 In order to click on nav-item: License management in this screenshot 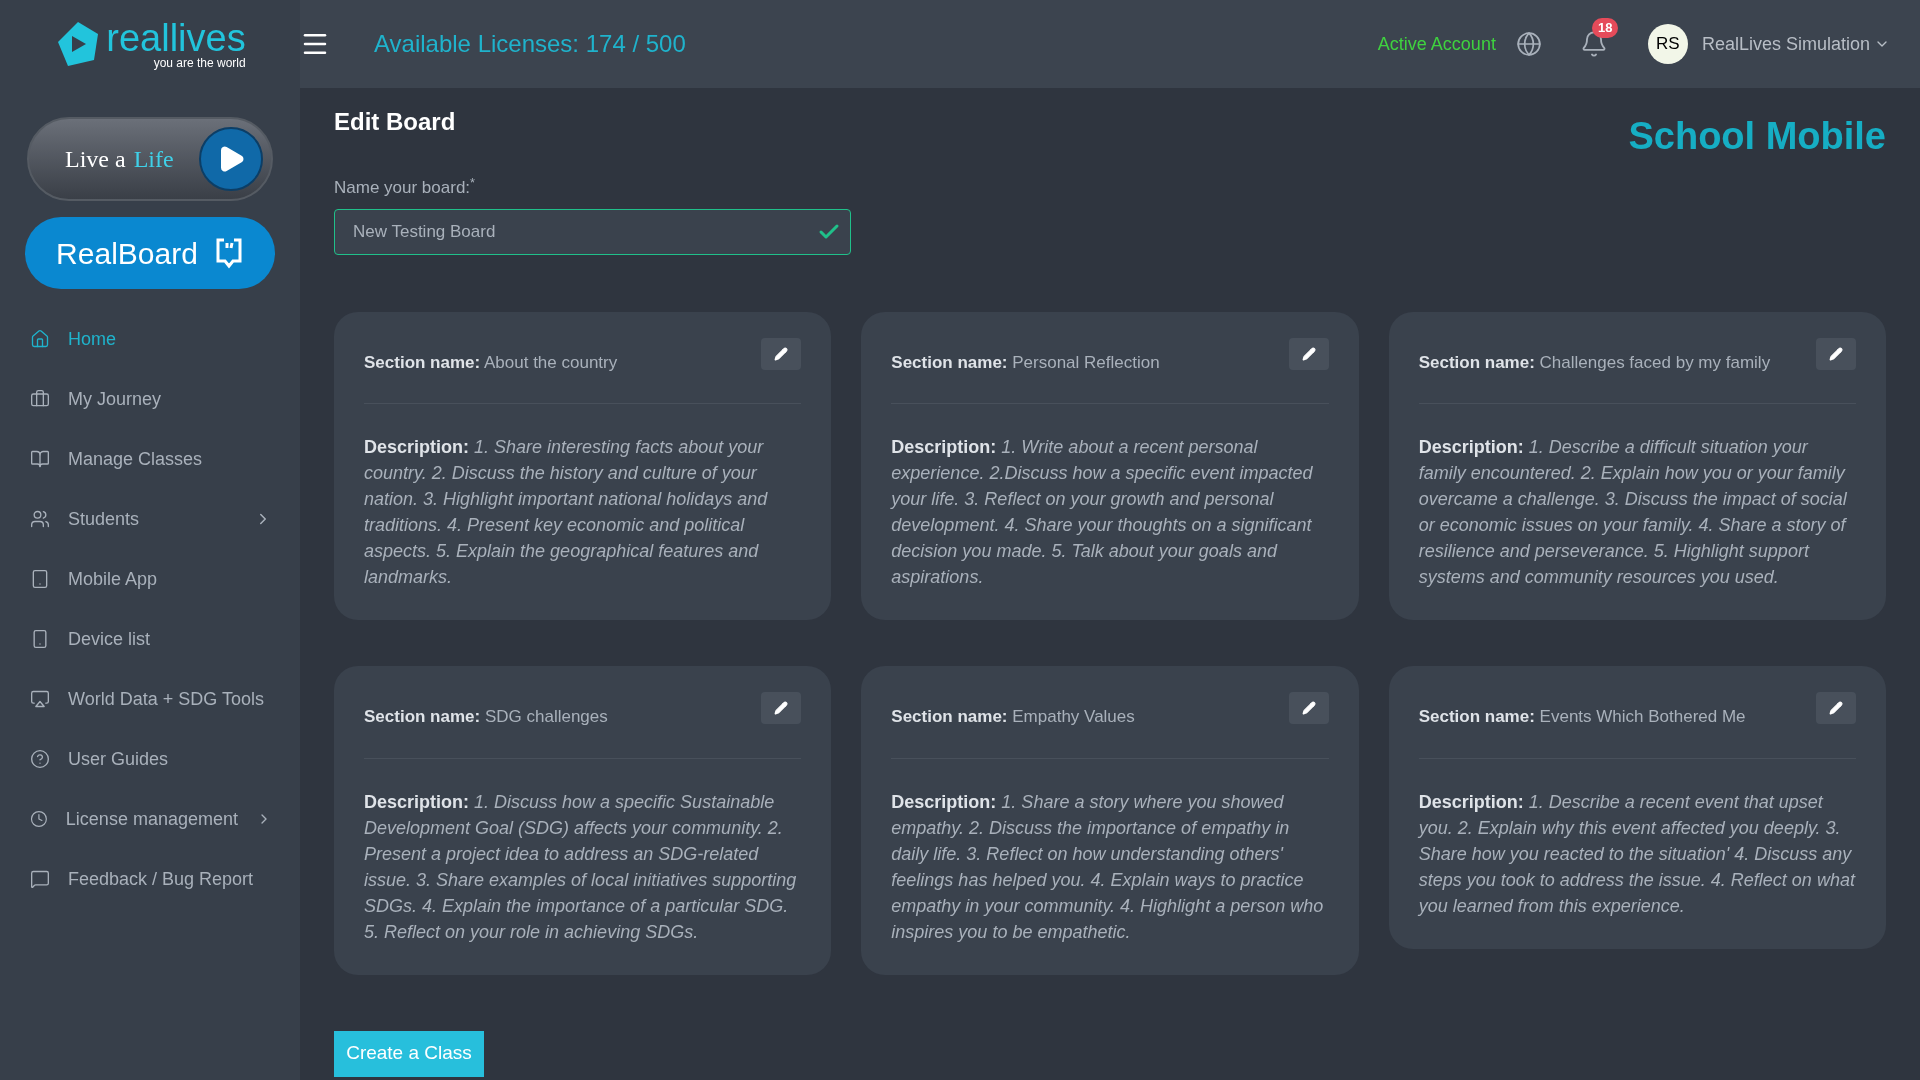, I will do `click(150, 819)`.